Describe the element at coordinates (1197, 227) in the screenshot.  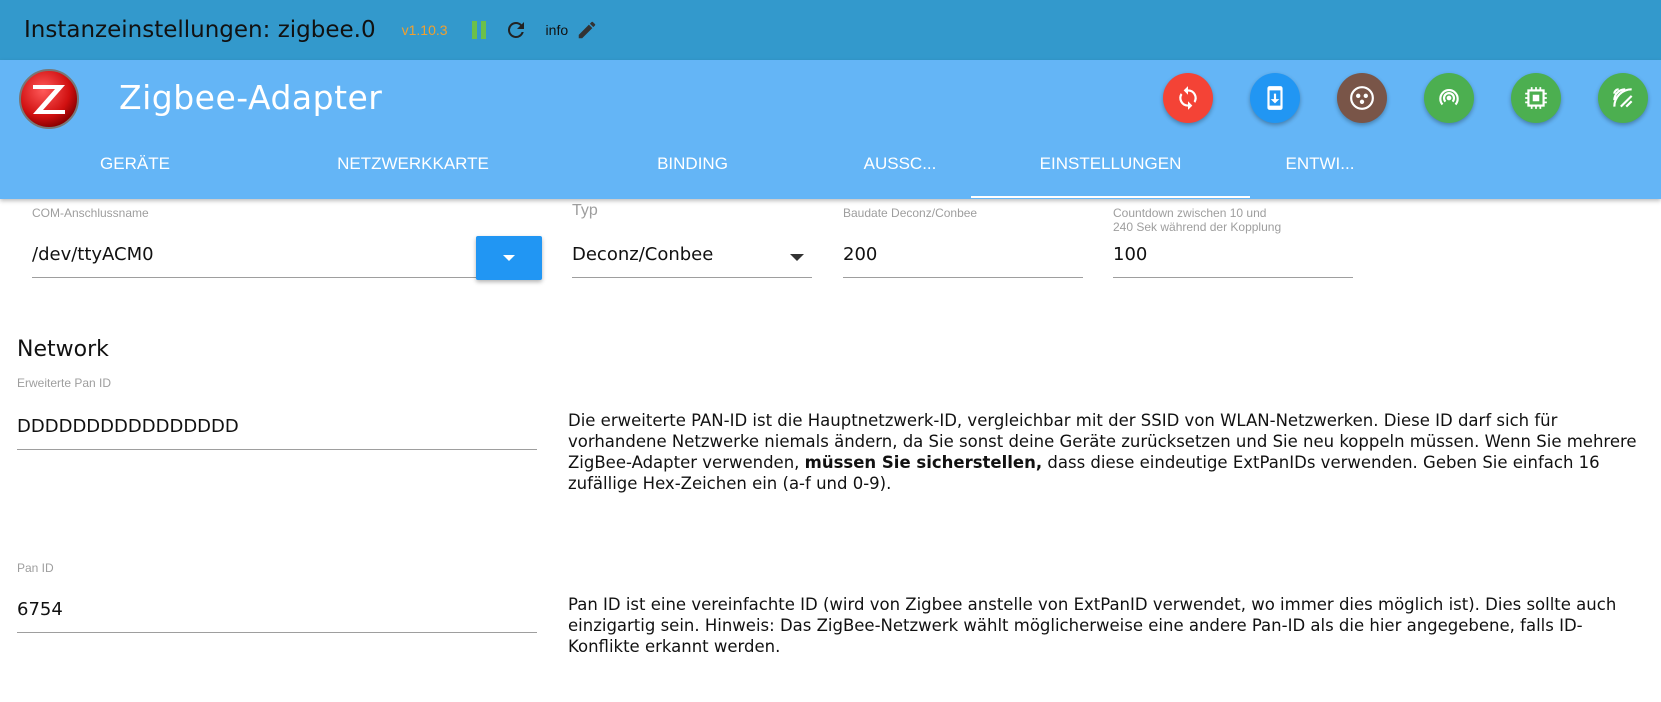
I see `countdown-label-line2: 240 Sek während der Kopplung` at that location.